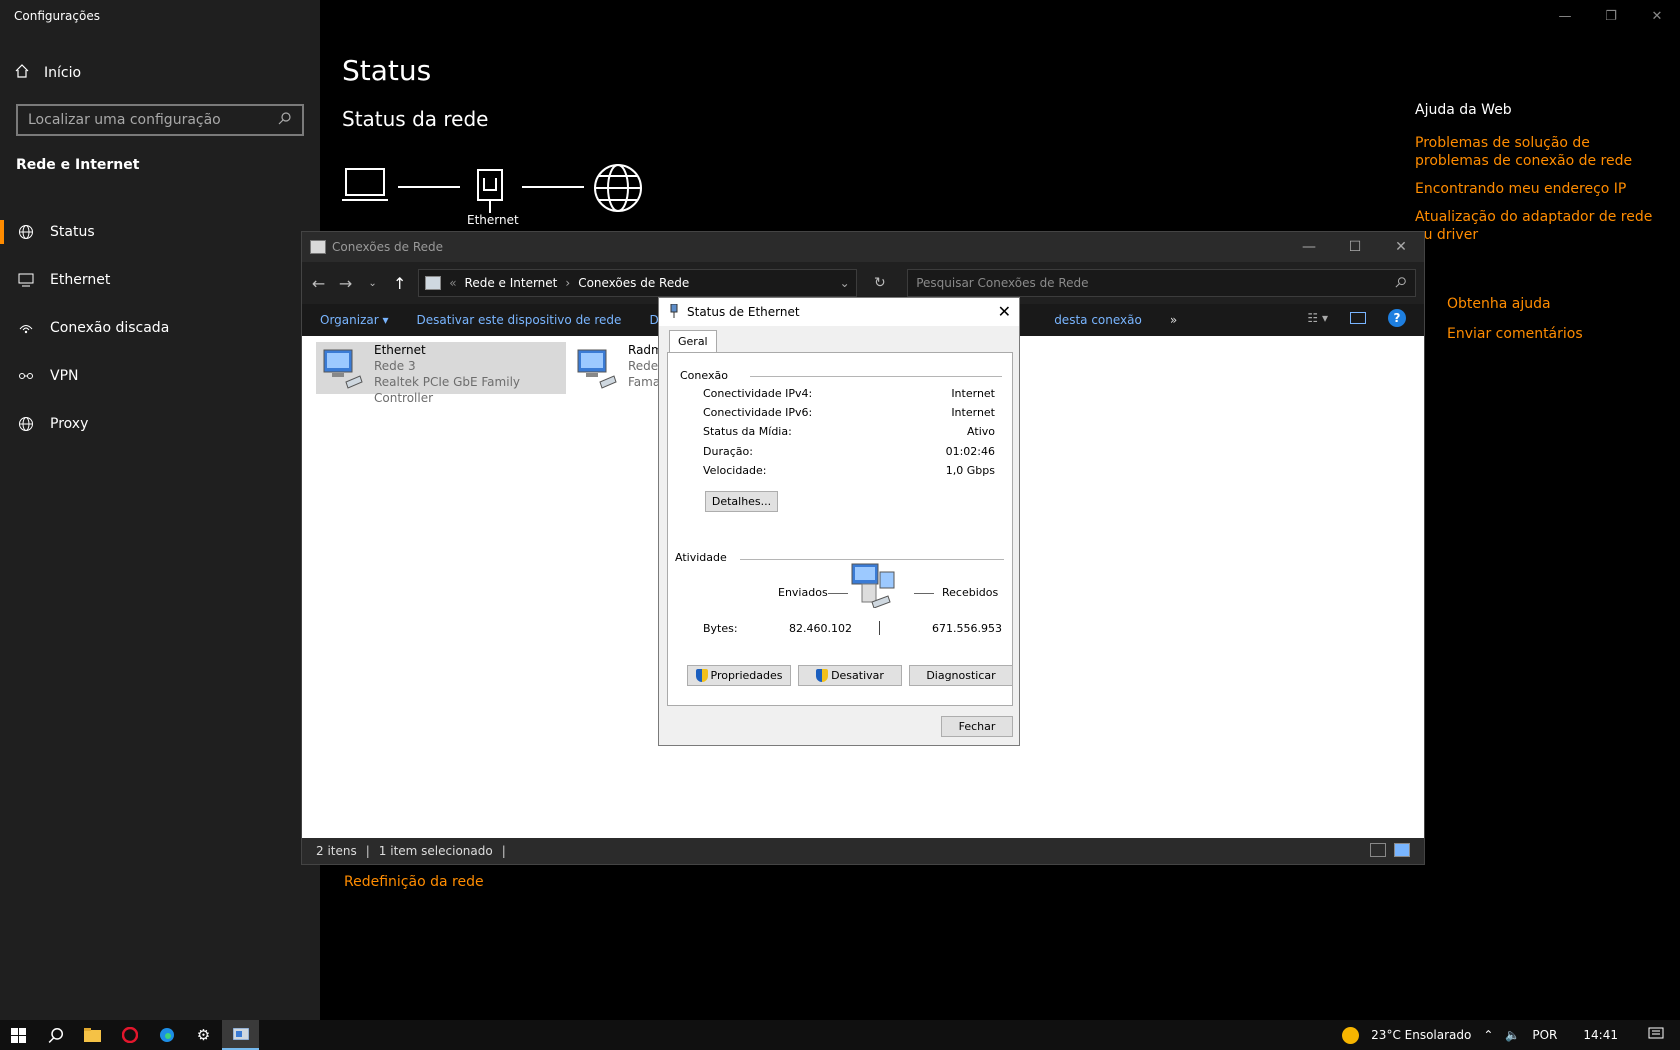  Describe the element at coordinates (26, 232) in the screenshot. I see `globe-status-icon` at that location.